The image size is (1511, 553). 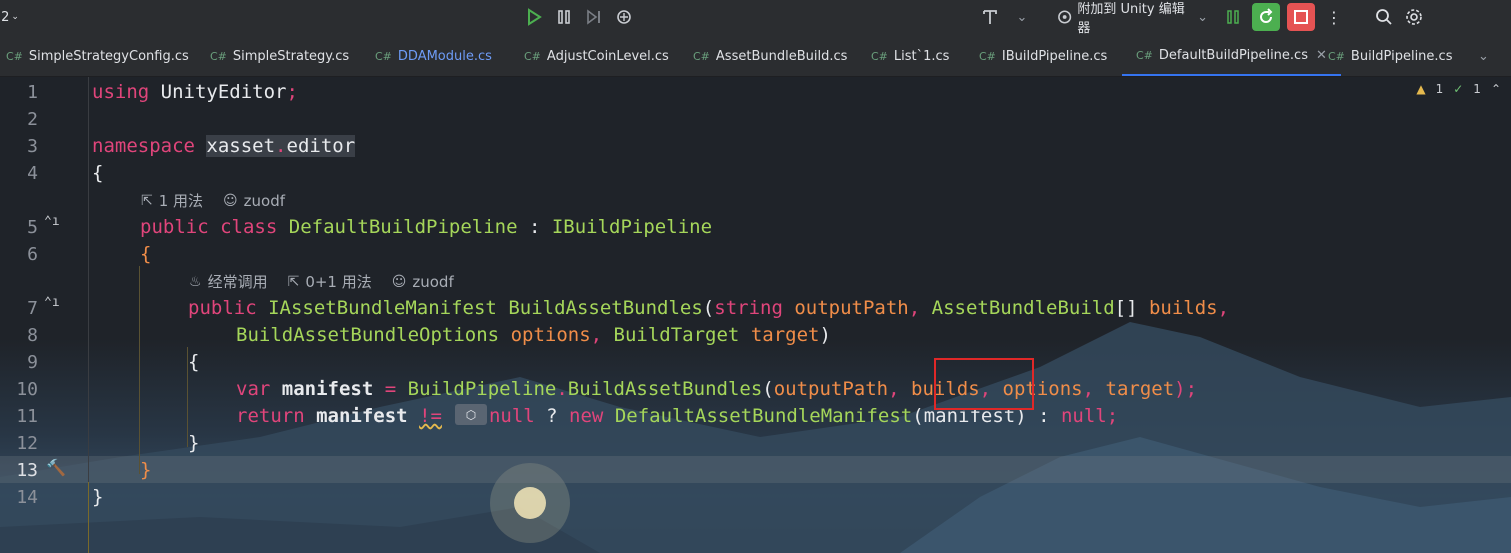 I want to click on type-name: IAssetBundleManifest, so click(x=382, y=308).